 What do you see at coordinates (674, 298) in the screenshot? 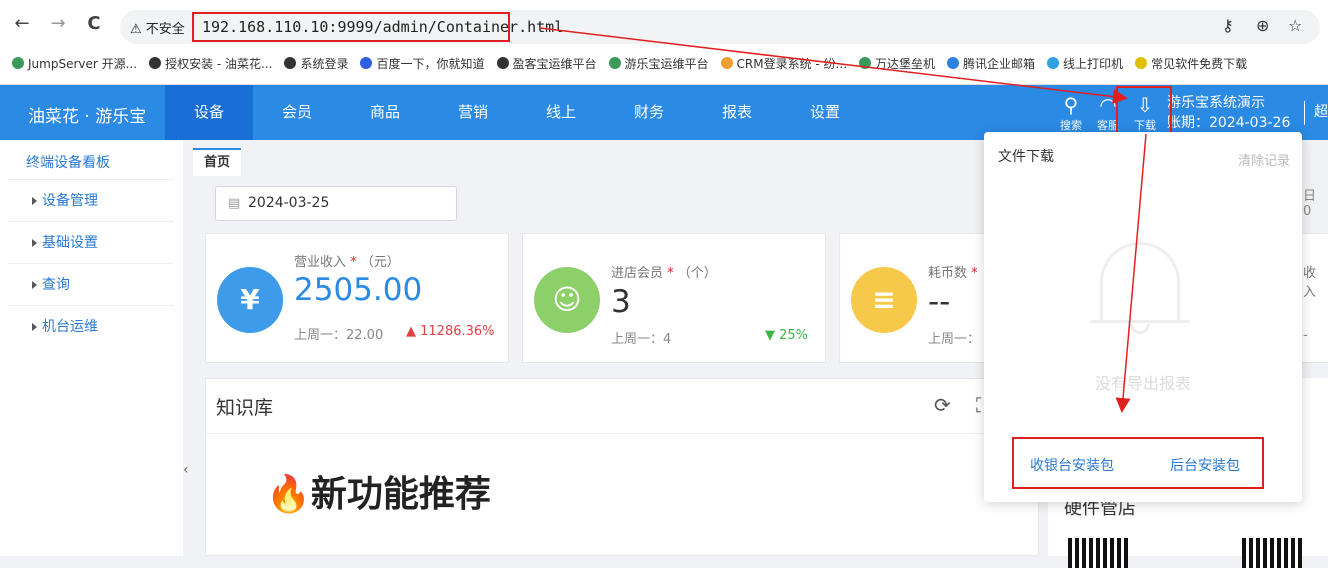
I see `member-card: ☺ 进店会员 * （个） 3 上周一：4 ▼ 25%` at bounding box center [674, 298].